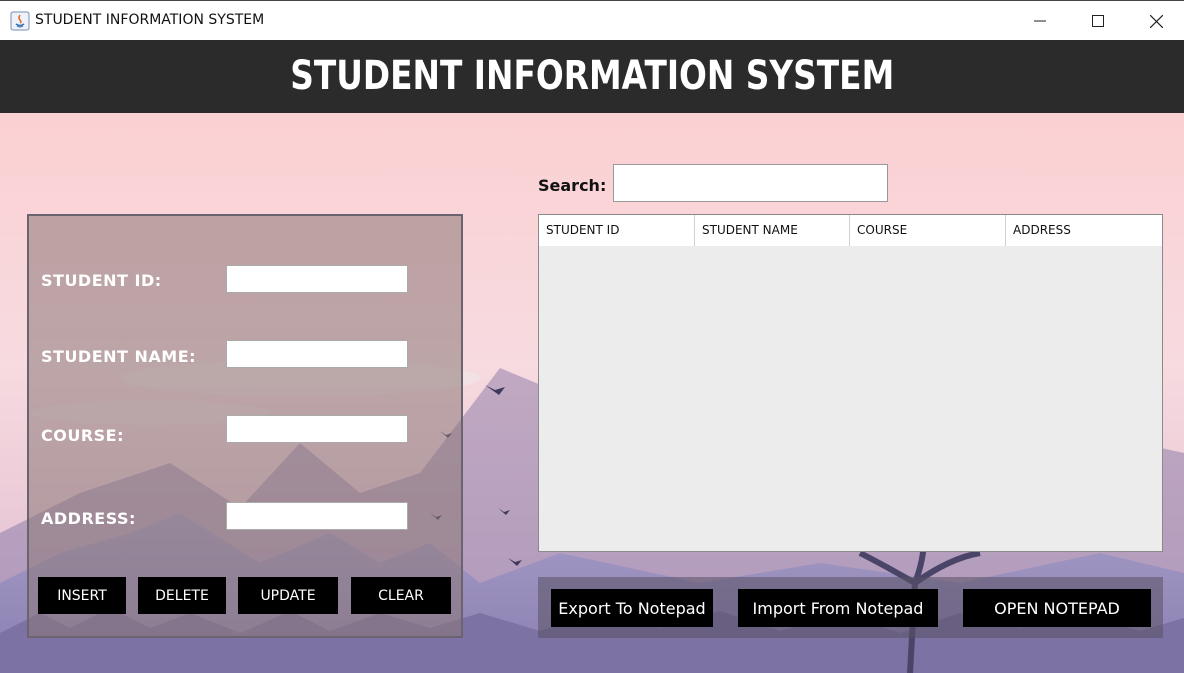 Image resolution: width=1184 pixels, height=673 pixels. I want to click on insert-button: INSERT, so click(82, 595).